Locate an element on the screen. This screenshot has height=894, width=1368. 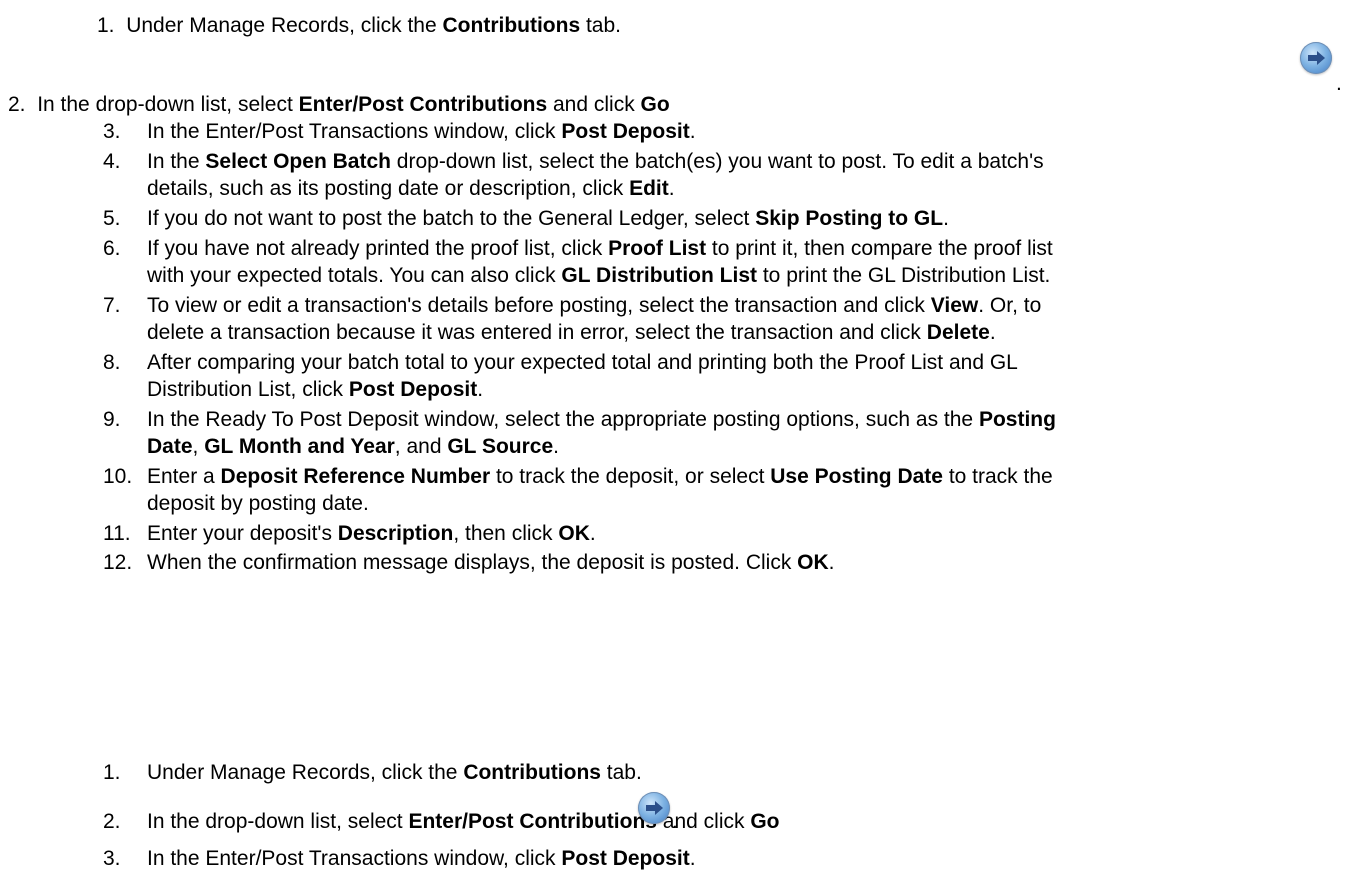
stray-period: . is located at coordinates (1339, 83).